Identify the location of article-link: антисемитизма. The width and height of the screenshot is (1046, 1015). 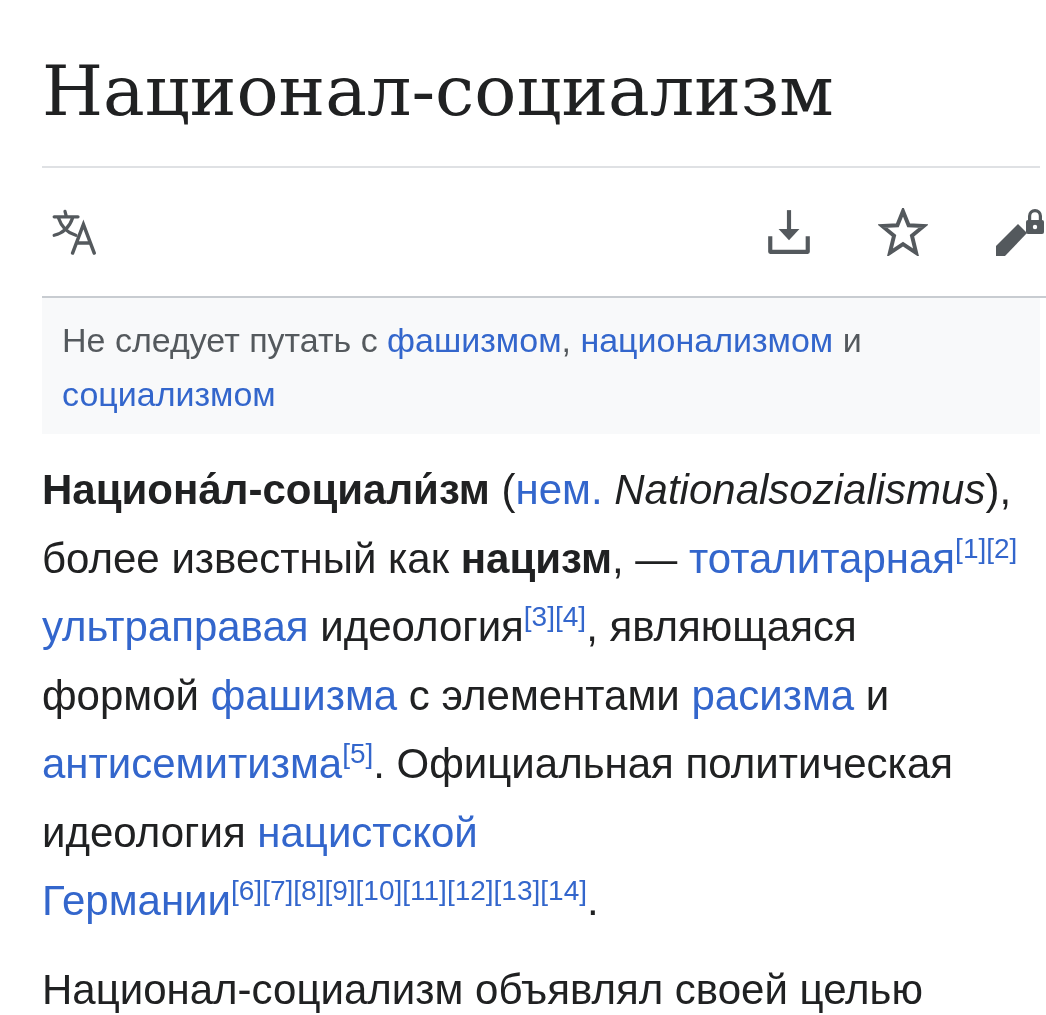
(192, 763).